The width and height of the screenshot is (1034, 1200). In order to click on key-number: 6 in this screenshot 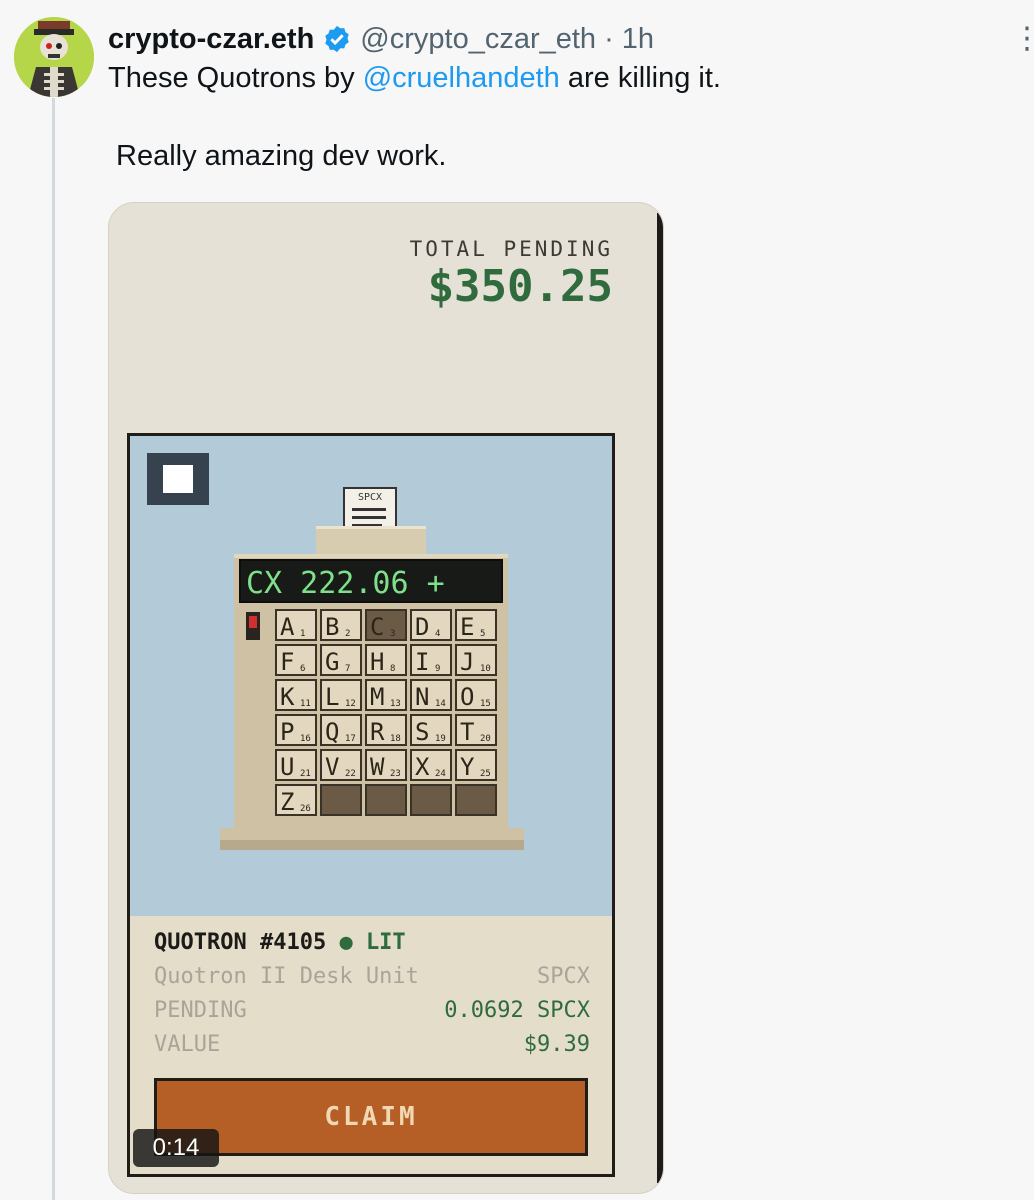, I will do `click(302, 669)`.